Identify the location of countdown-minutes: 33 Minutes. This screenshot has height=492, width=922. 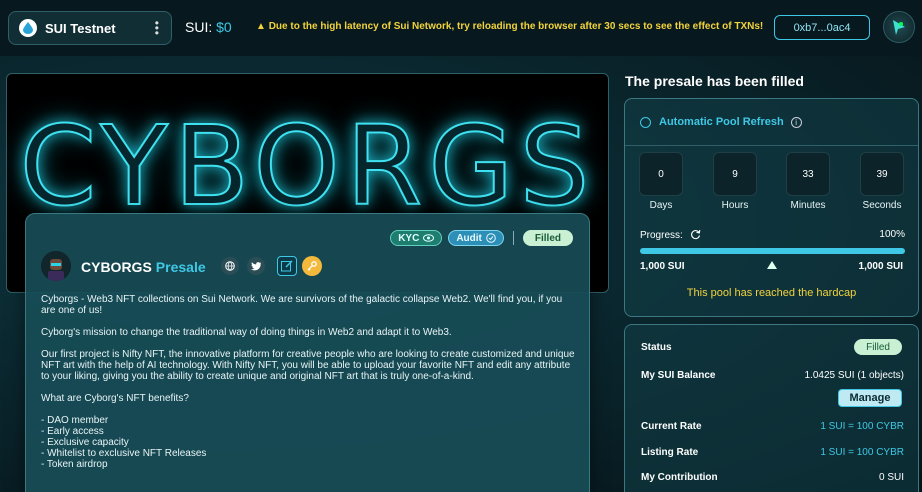
(808, 181).